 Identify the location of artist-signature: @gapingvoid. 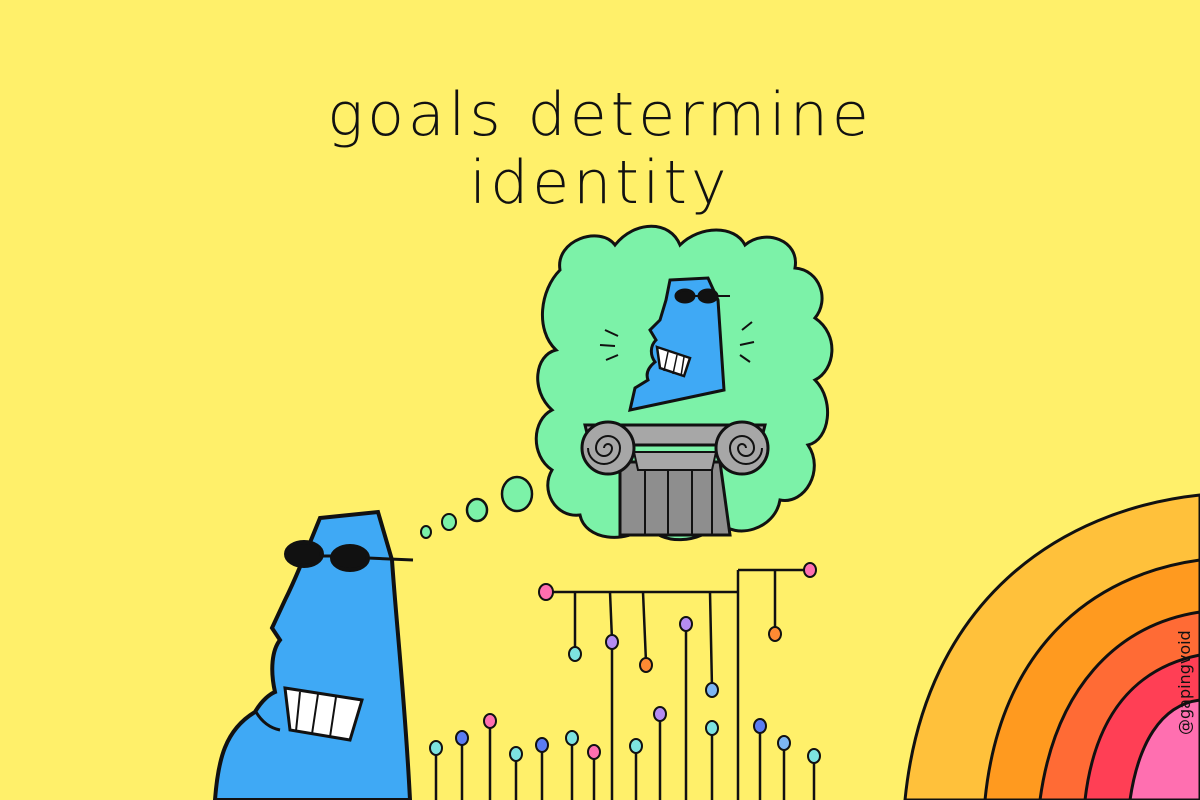
(1184, 682).